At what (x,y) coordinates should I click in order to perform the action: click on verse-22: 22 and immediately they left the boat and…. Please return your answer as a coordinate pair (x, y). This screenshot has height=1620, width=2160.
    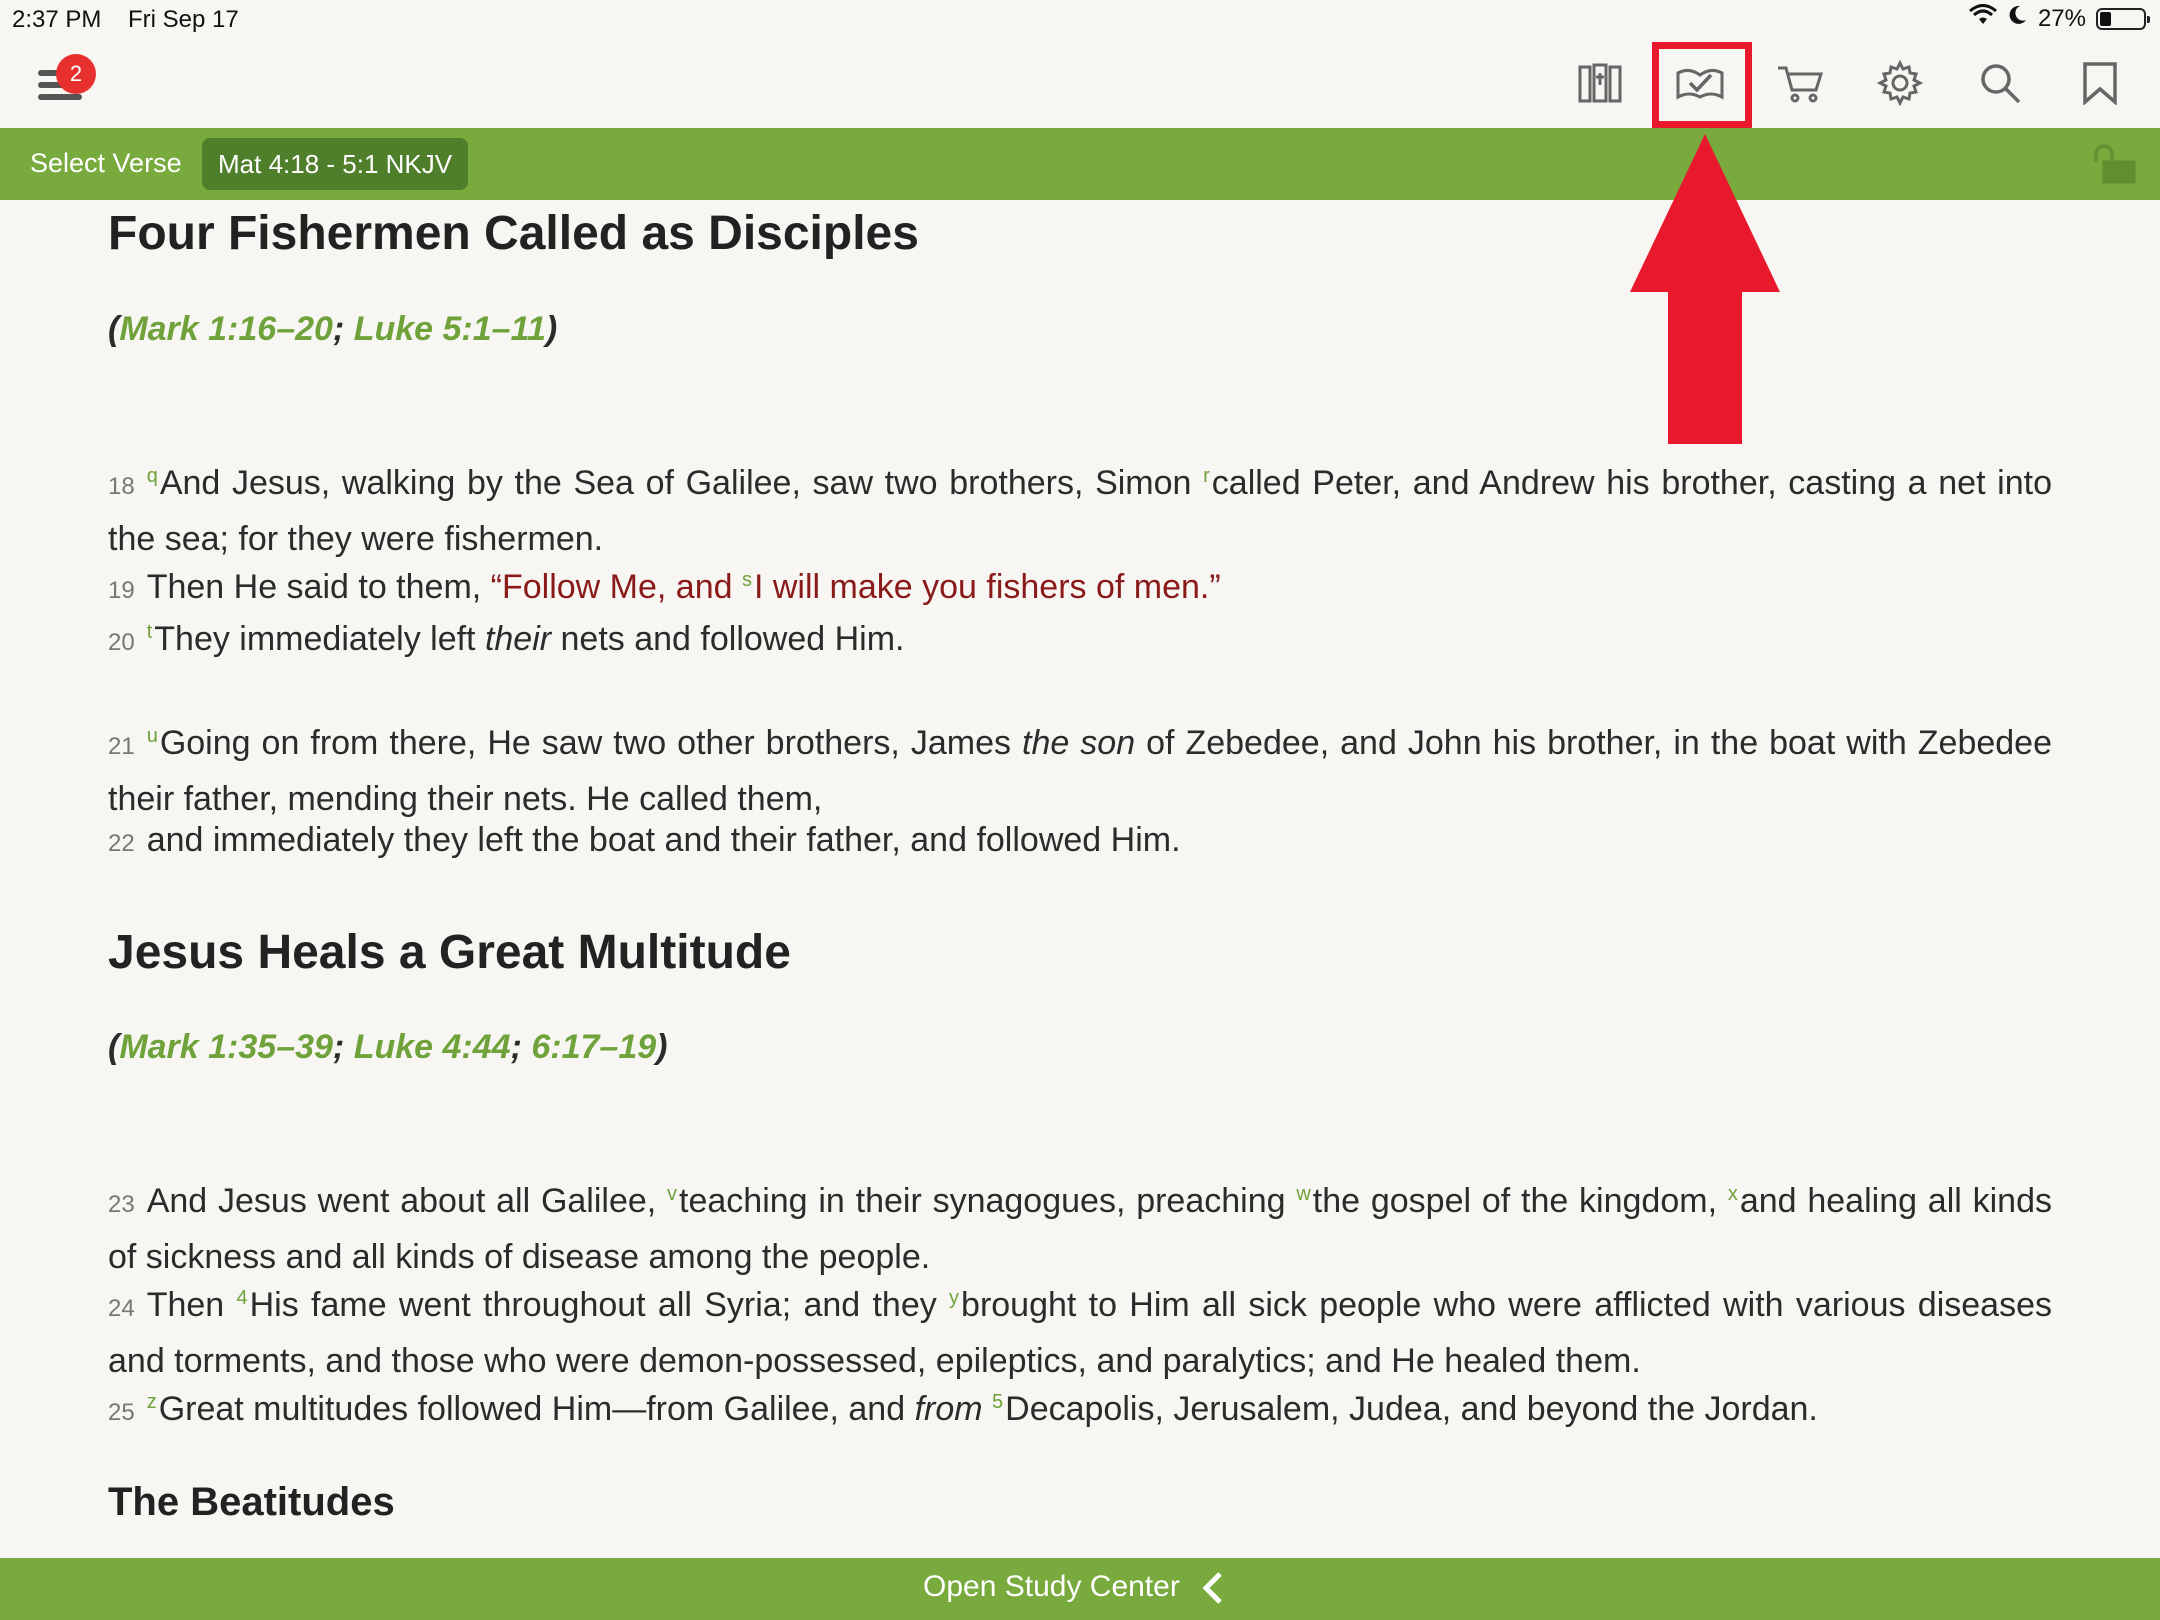
    Looking at the image, I should click on (1080, 842).